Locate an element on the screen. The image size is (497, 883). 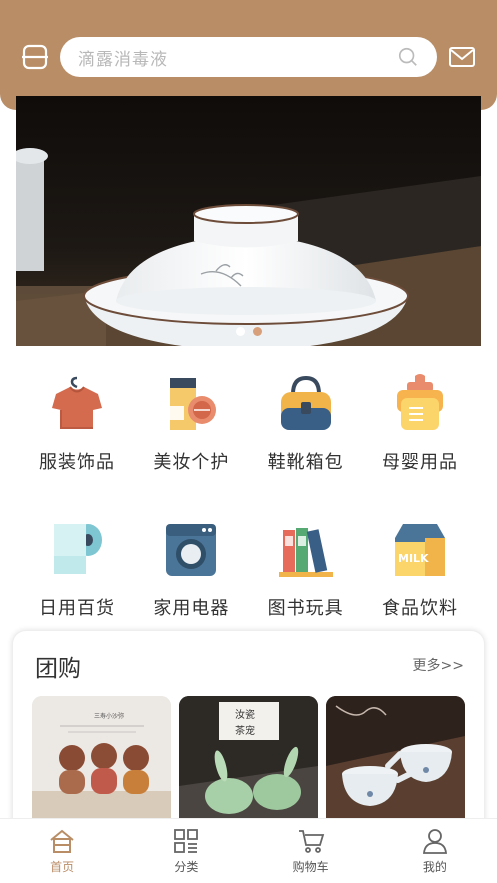
grid-icon is located at coordinates (186, 841).